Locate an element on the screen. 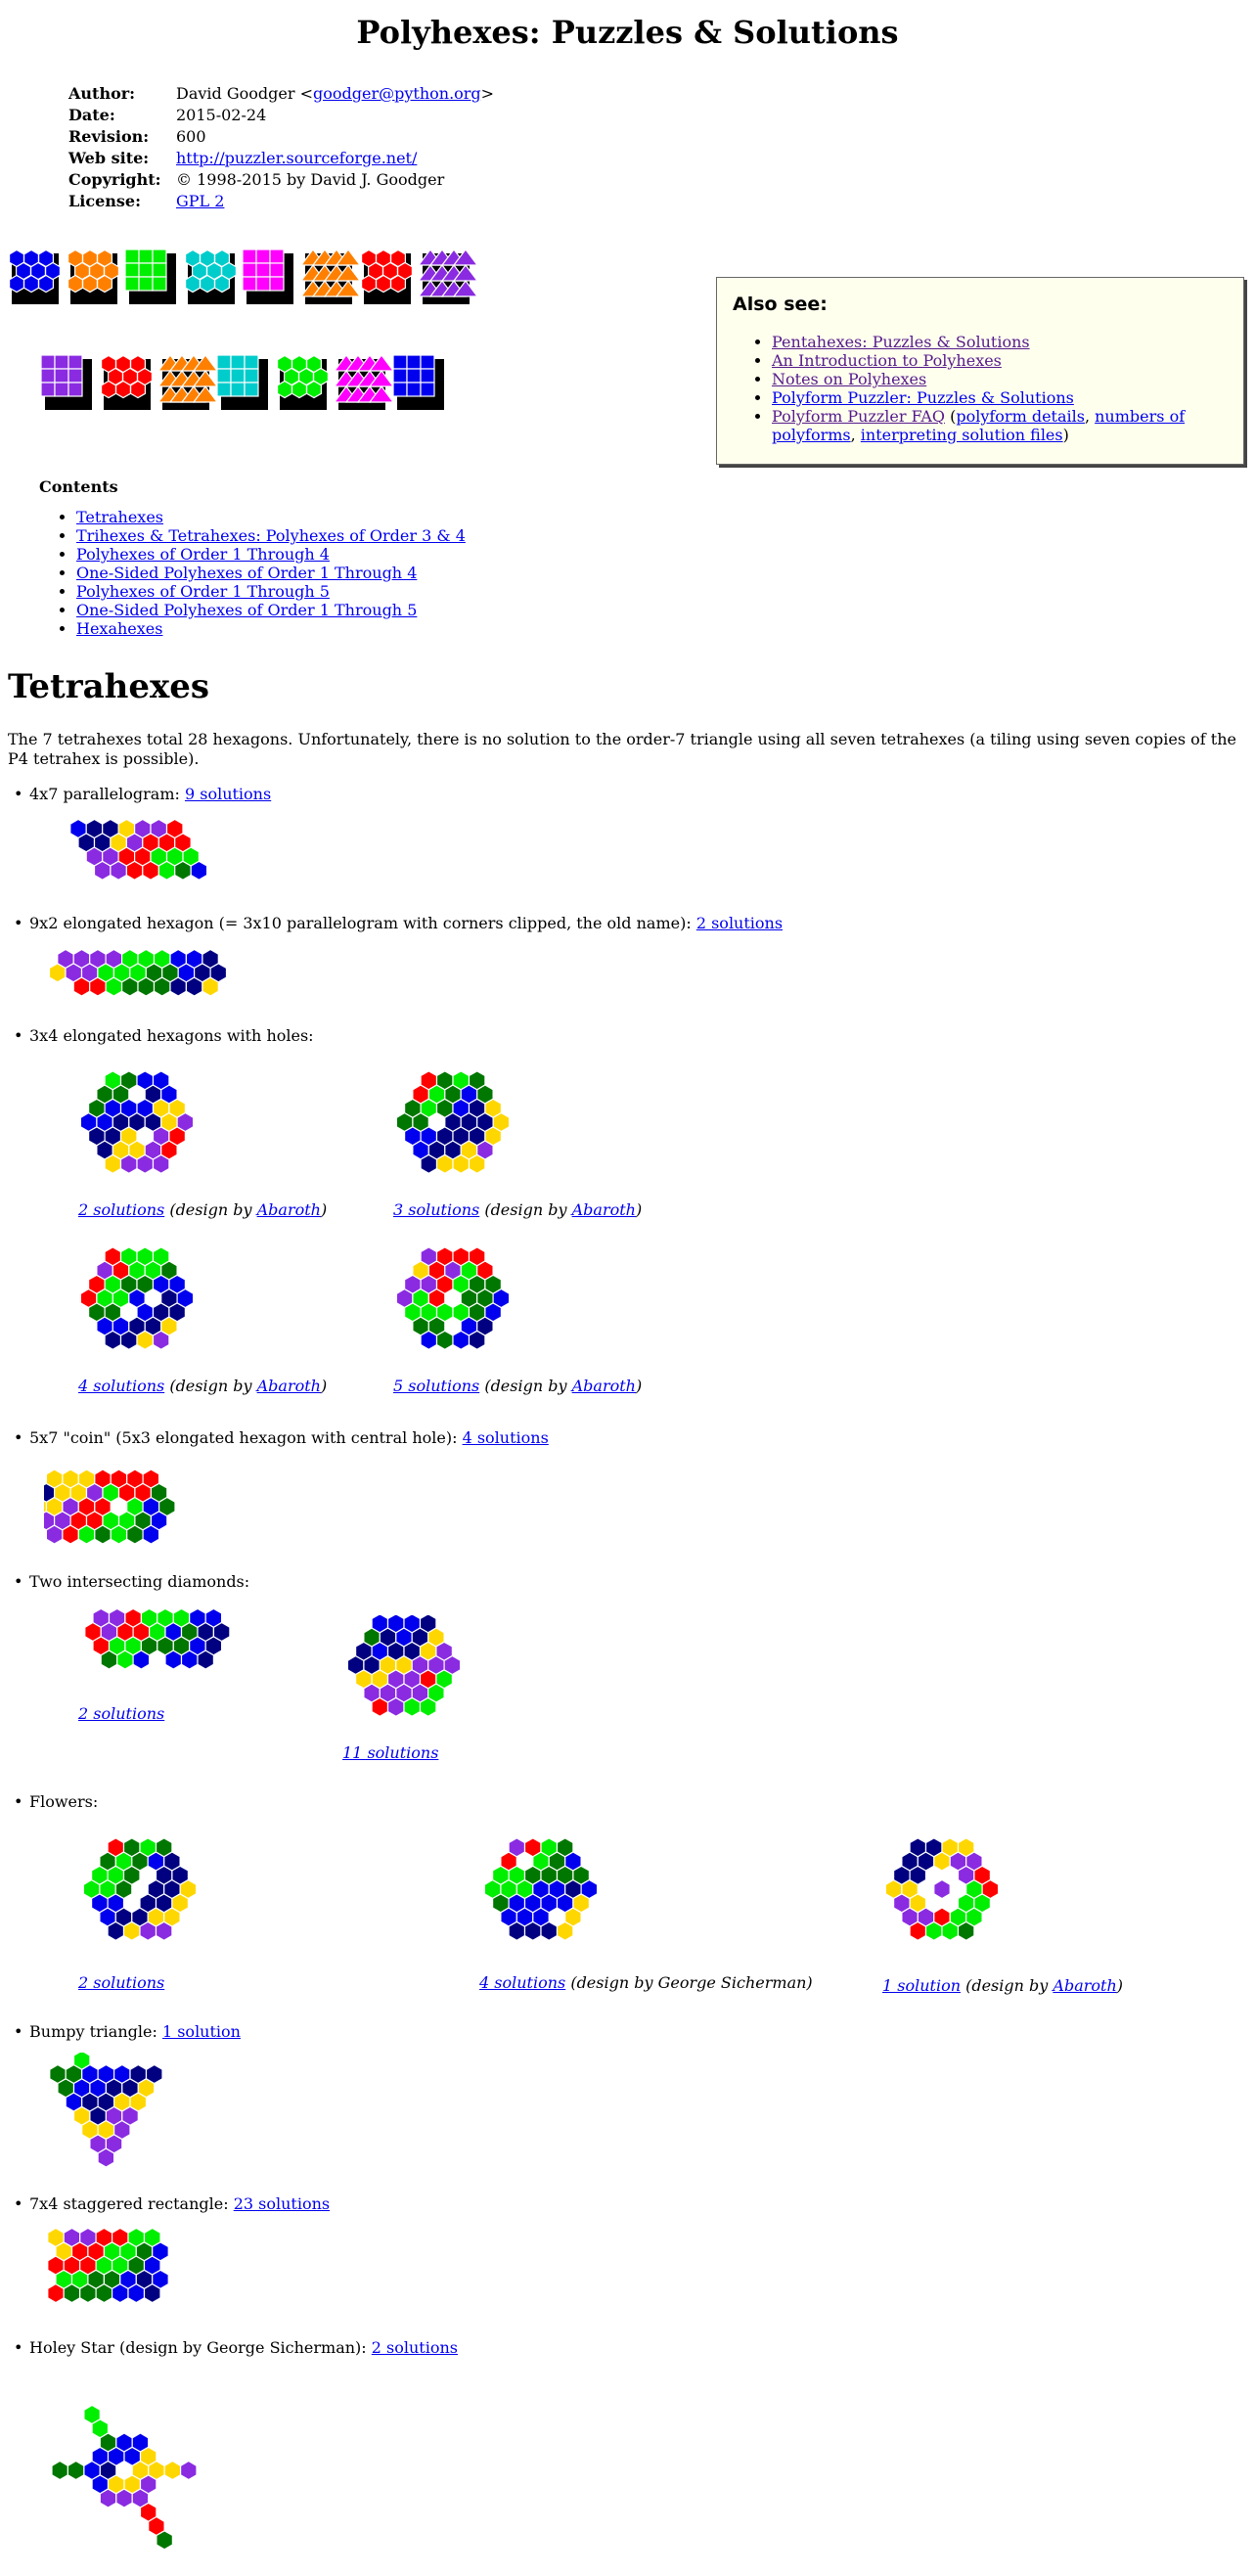  item-text: 4x7 parallelogram: is located at coordinates (107, 794).